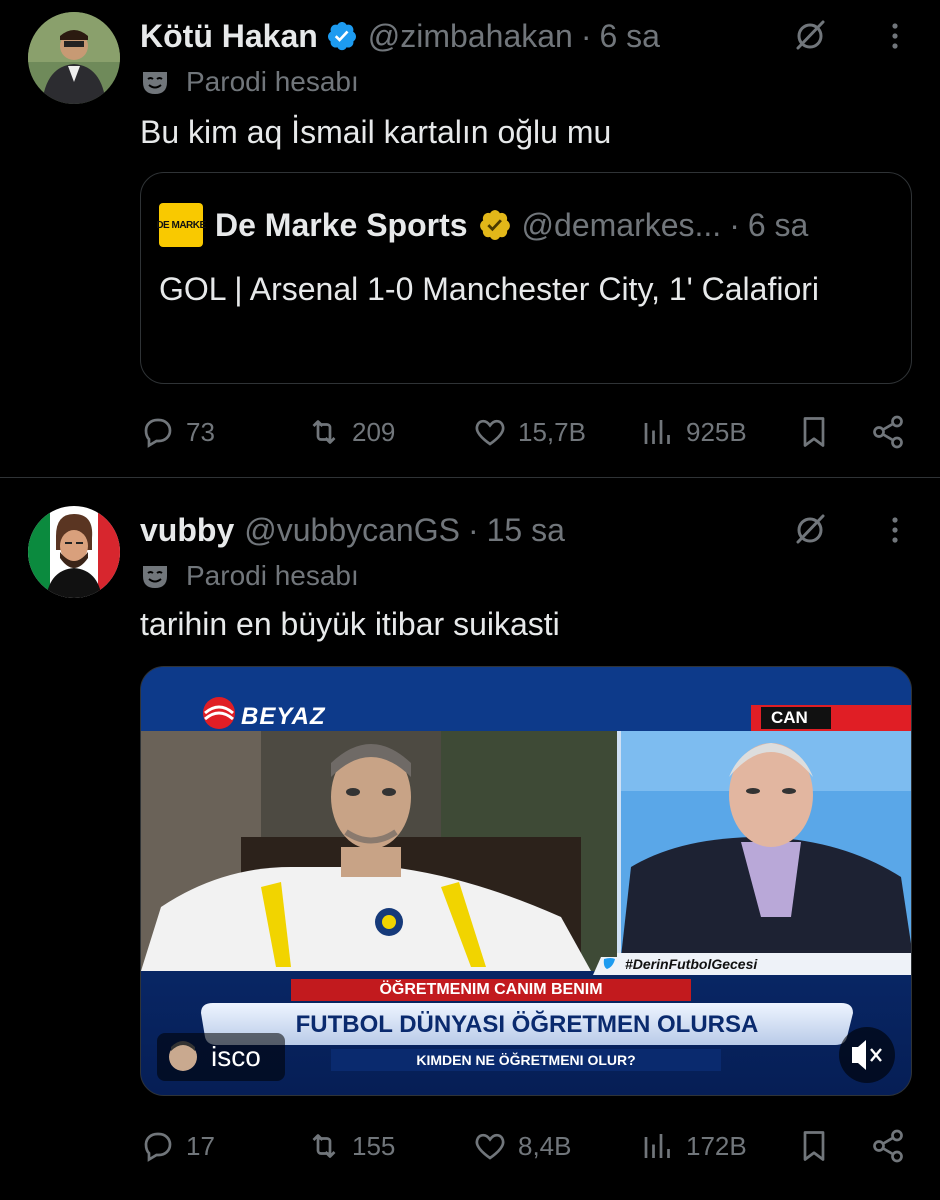  I want to click on uploader-name: isco, so click(236, 1057).